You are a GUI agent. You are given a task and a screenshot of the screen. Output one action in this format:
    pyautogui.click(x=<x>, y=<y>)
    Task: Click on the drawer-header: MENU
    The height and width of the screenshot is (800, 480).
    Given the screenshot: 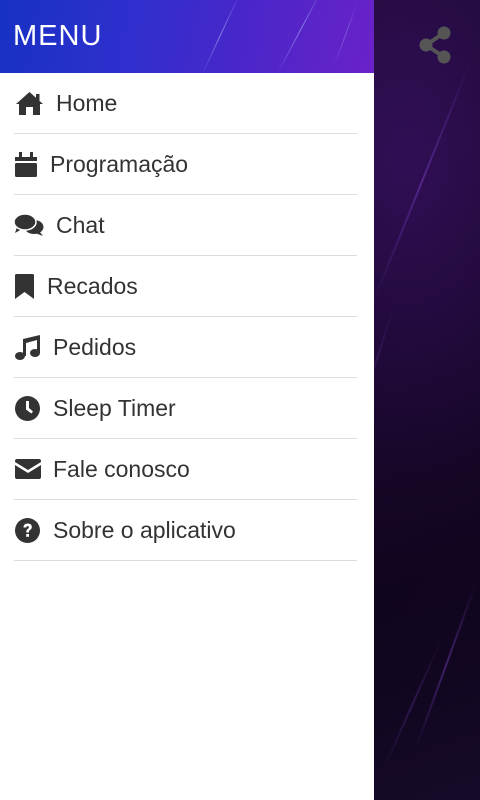 What is the action you would take?
    pyautogui.click(x=187, y=36)
    